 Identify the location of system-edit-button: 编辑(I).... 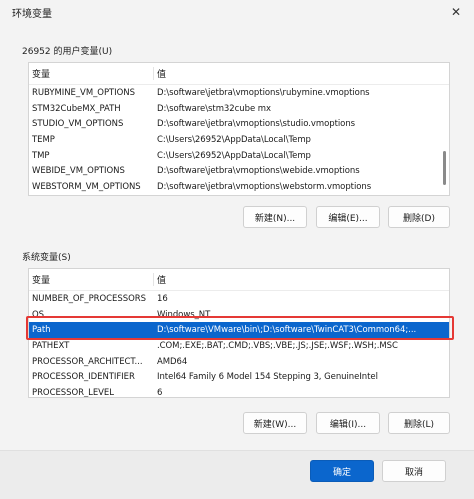
(348, 423).